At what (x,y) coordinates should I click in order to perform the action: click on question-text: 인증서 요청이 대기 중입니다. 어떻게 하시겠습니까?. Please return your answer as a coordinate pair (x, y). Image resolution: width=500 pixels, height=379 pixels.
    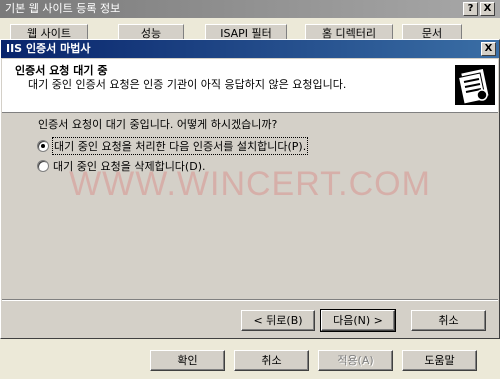
    Looking at the image, I should click on (158, 124).